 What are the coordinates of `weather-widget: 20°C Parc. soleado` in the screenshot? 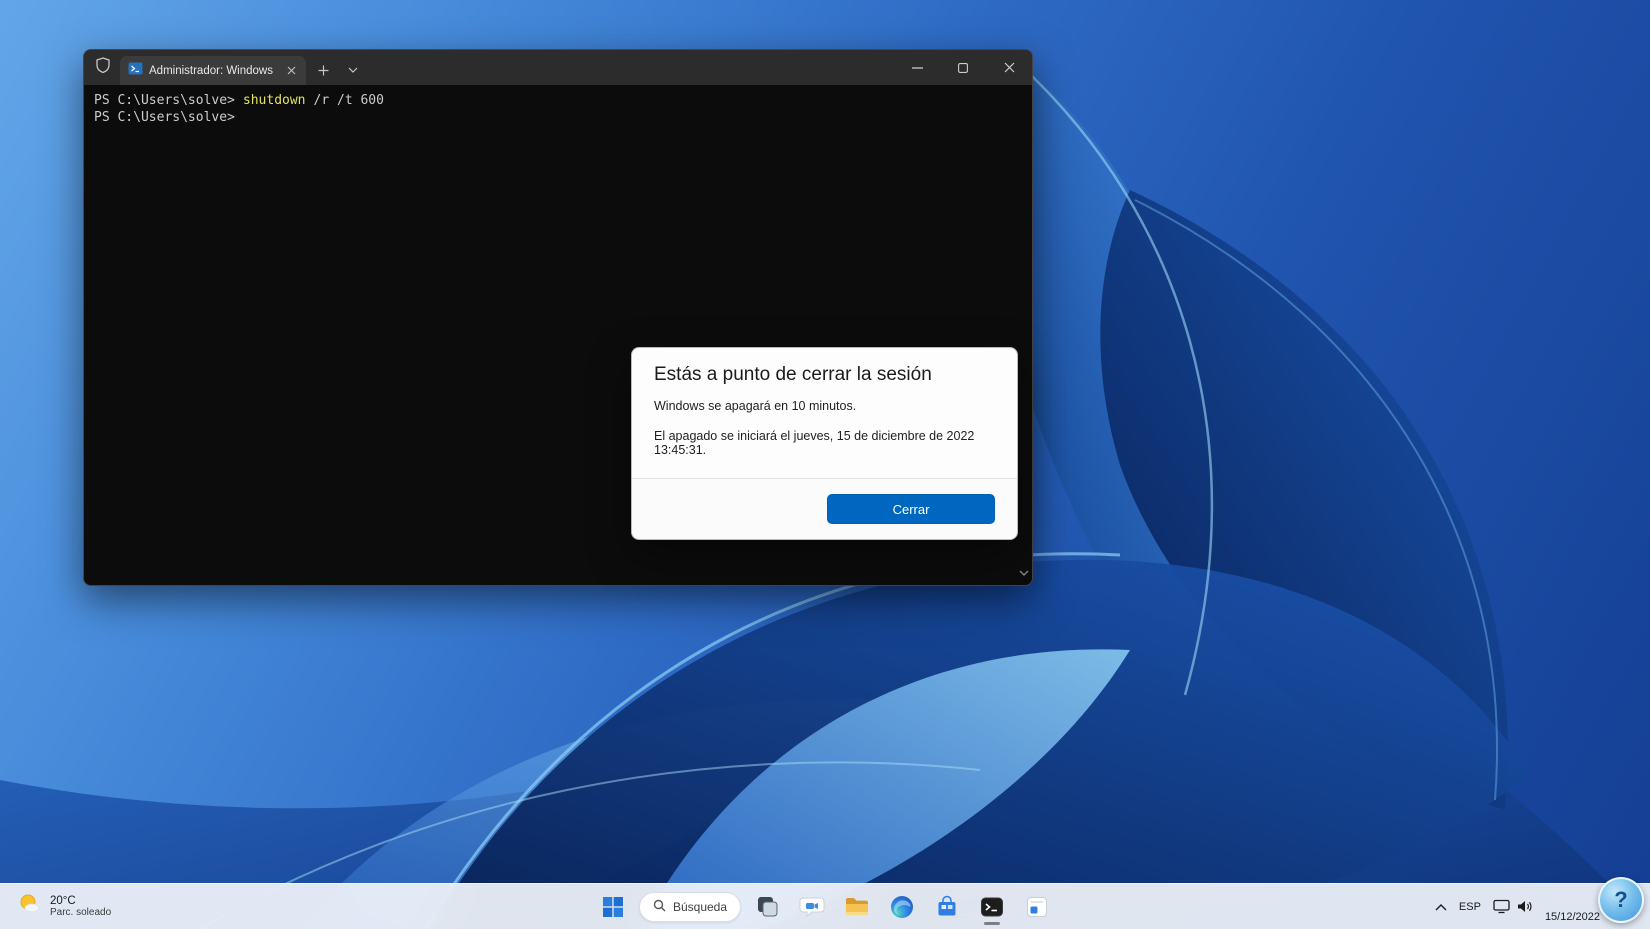 It's located at (63, 906).